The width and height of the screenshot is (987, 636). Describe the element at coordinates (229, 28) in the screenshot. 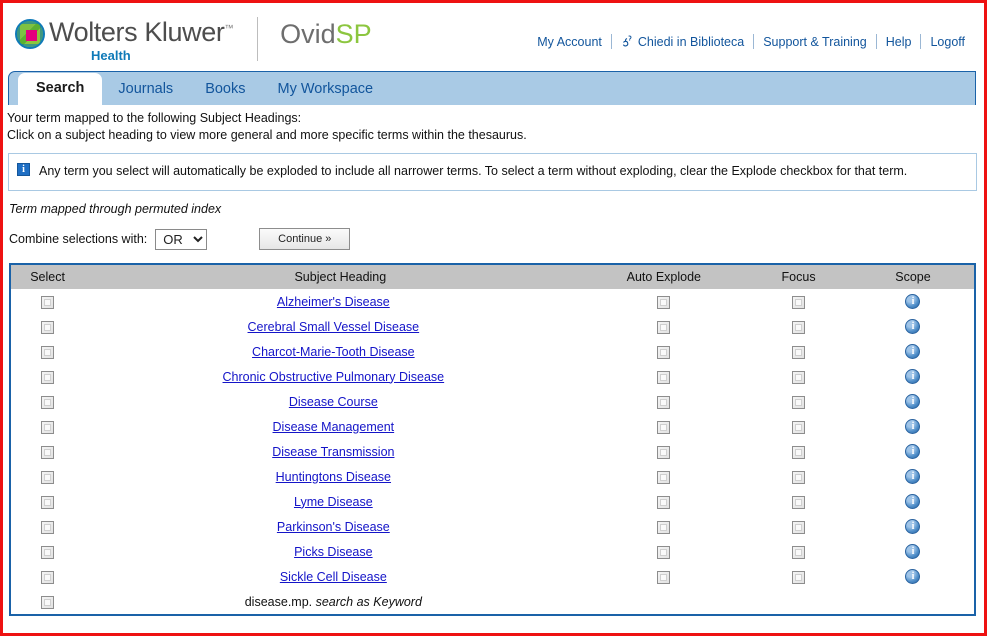

I see `trademark-mark: ™` at that location.